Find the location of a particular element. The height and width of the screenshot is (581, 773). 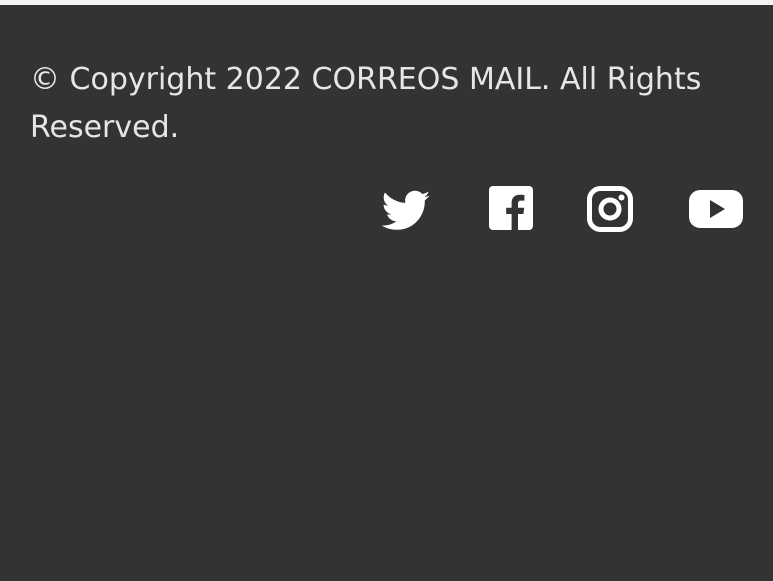

instagram-link is located at coordinates (610, 210).